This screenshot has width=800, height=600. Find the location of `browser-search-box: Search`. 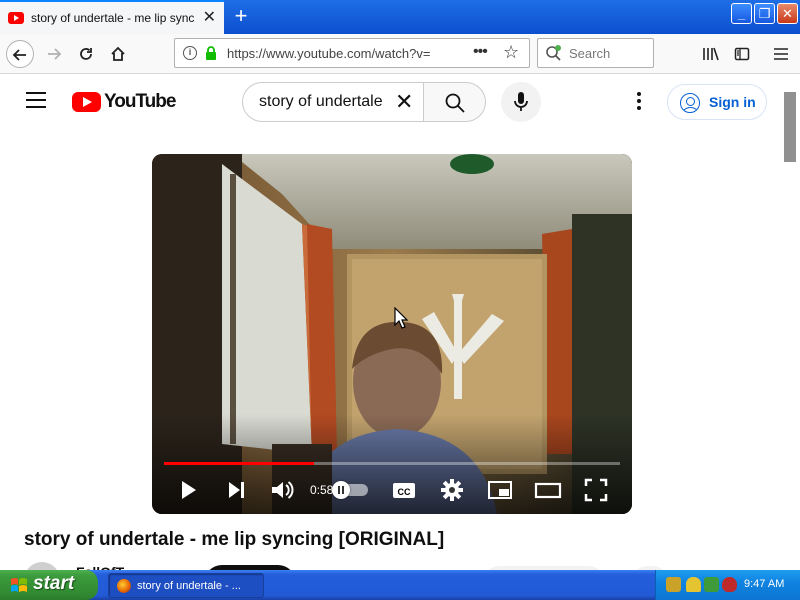

browser-search-box: Search is located at coordinates (595, 53).